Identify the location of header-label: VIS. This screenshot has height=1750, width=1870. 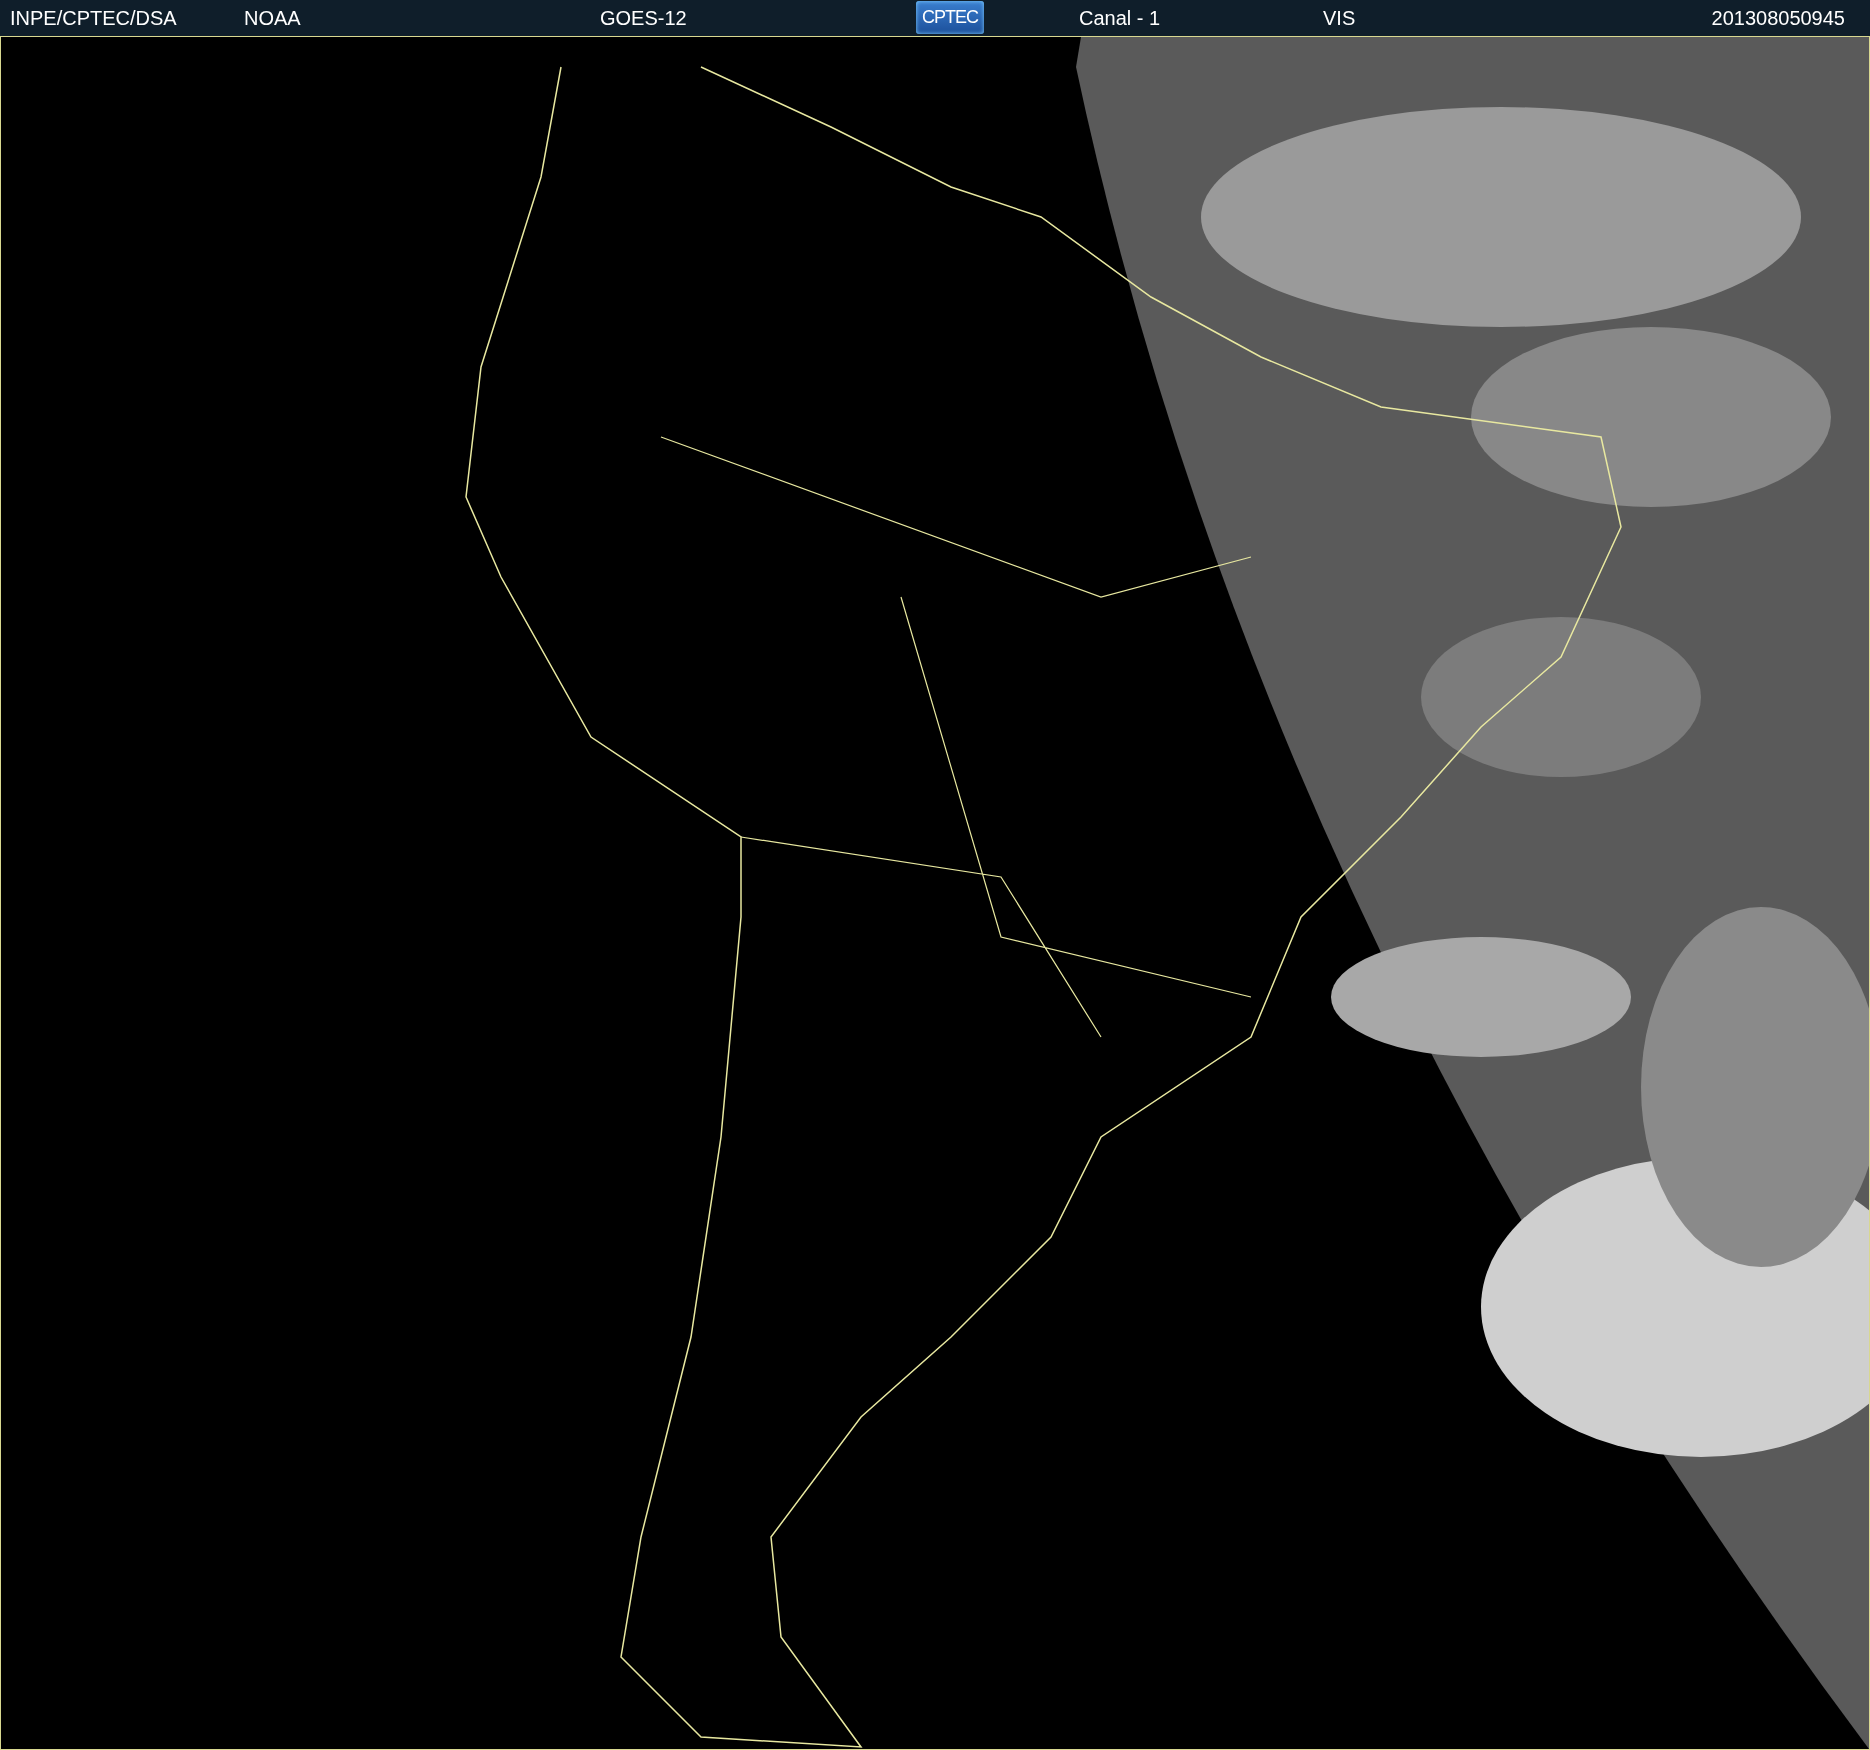
(1339, 18).